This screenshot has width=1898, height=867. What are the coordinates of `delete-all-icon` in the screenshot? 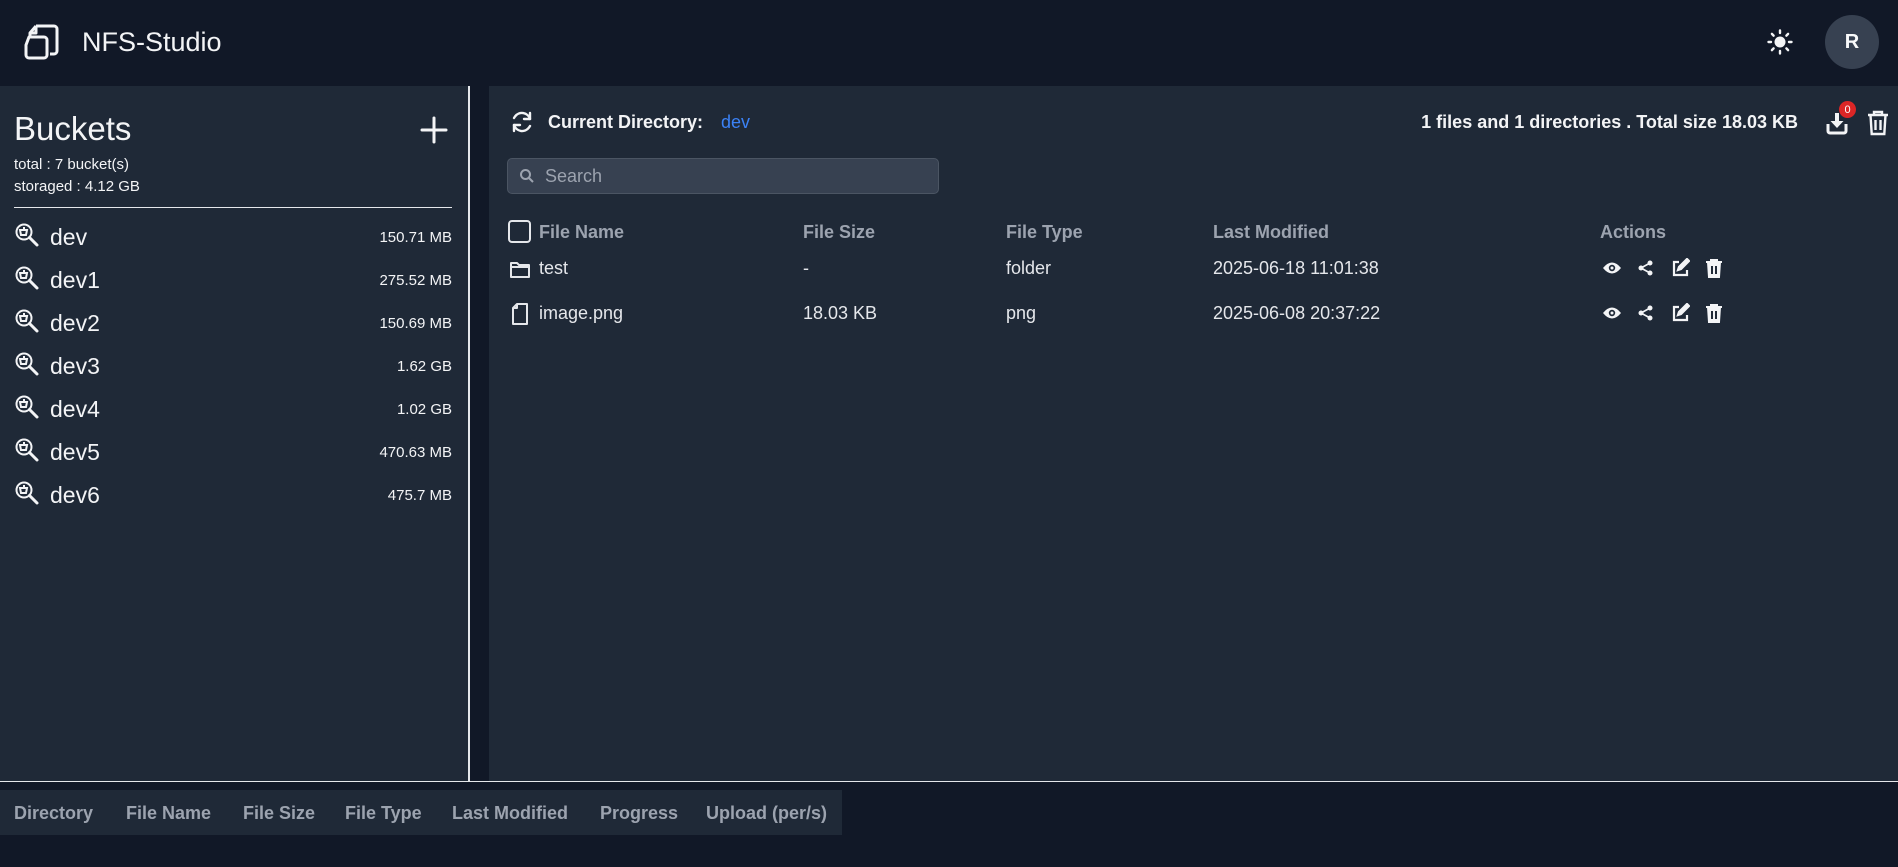 It's located at (1878, 123).